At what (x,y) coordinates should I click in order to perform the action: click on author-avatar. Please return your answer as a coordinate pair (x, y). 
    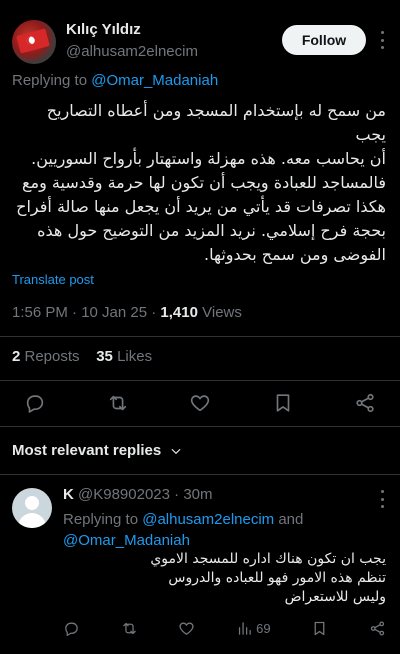
    Looking at the image, I should click on (34, 42).